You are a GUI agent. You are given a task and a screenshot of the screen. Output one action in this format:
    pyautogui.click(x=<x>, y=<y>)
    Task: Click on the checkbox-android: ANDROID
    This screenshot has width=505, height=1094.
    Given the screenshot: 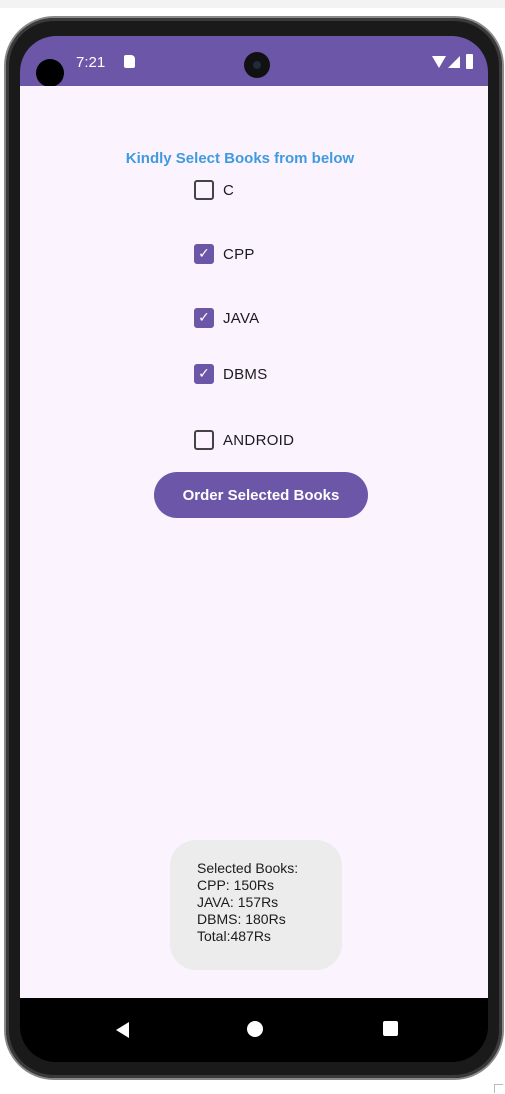 What is the action you would take?
    pyautogui.click(x=244, y=440)
    